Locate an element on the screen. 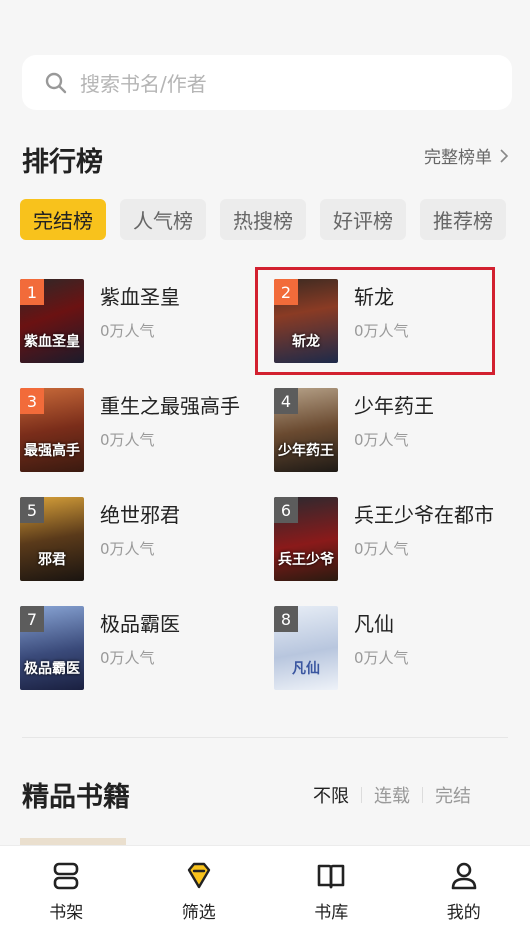 The height and width of the screenshot is (925, 530). book-item: 兵王少爷 6 兵王少爷在都市 0万人气 is located at coordinates (394, 540).